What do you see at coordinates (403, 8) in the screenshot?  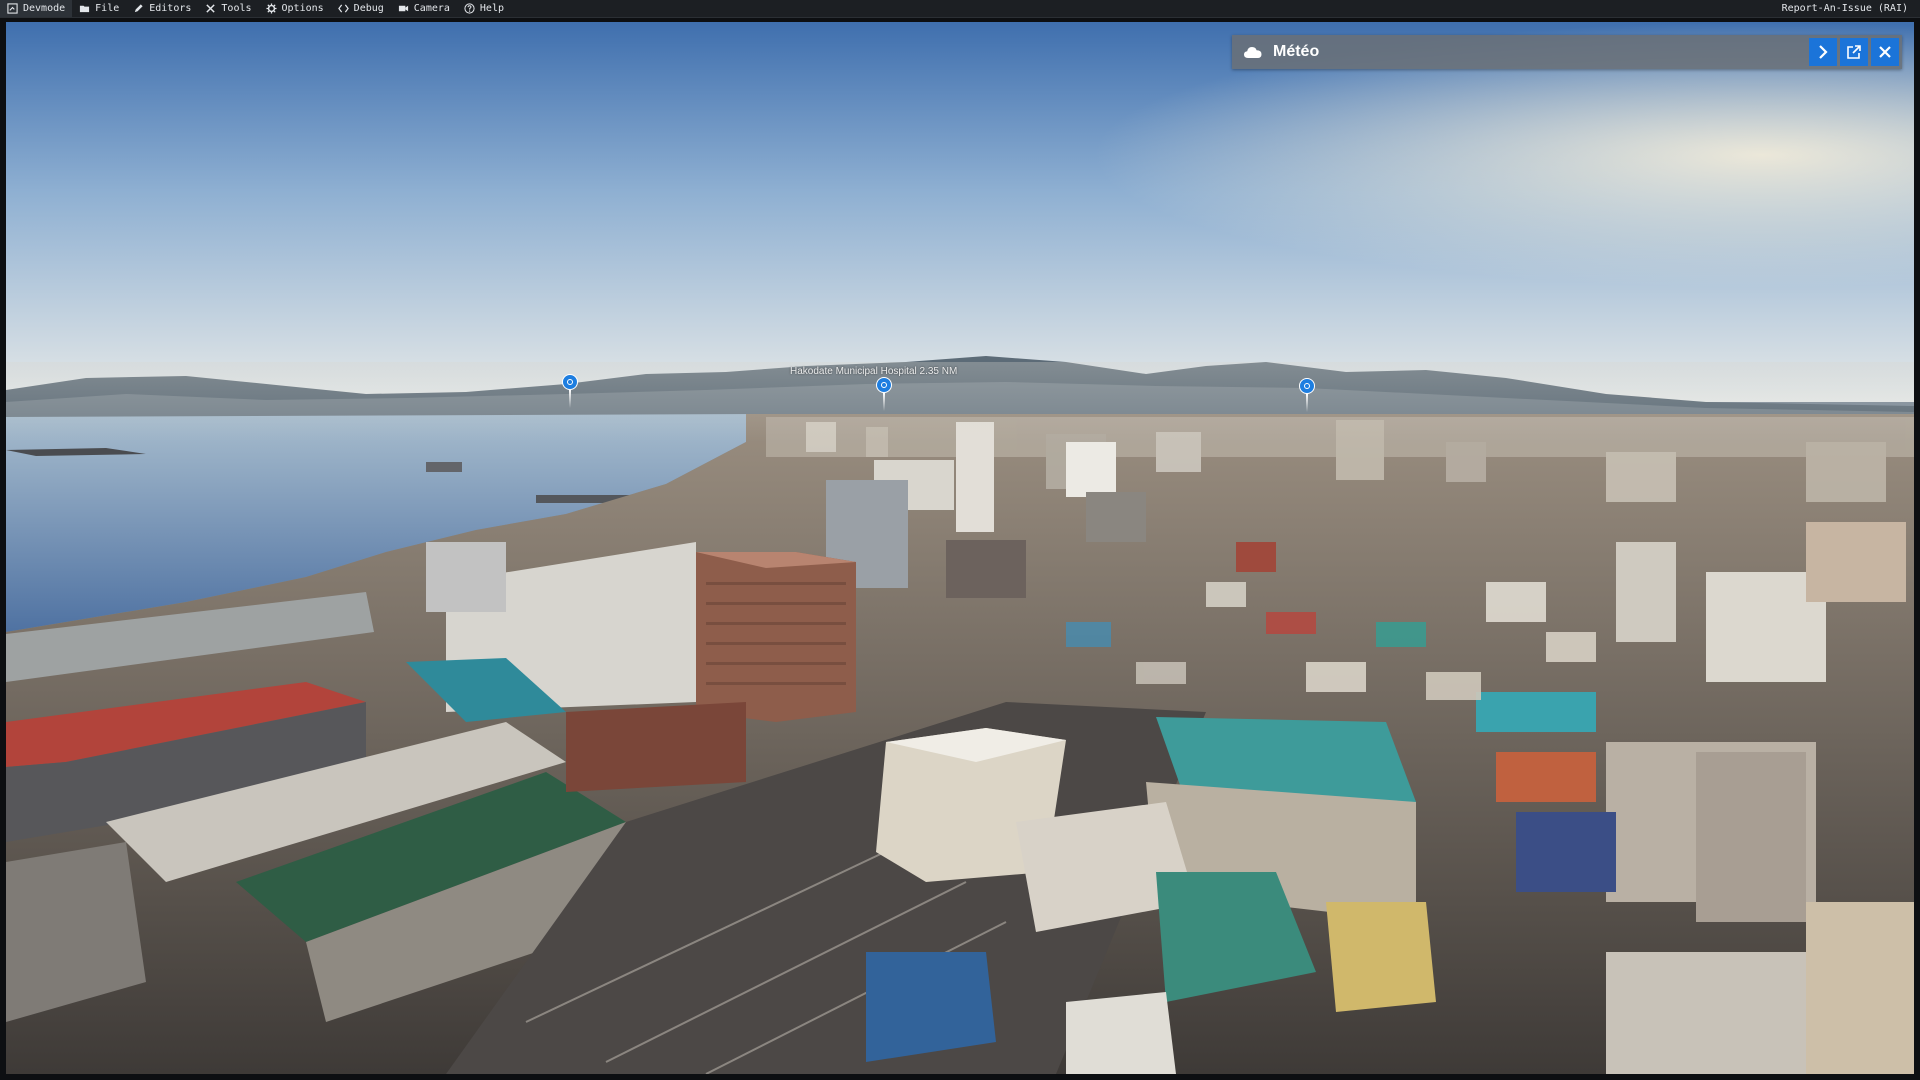 I see `camera-icon` at bounding box center [403, 8].